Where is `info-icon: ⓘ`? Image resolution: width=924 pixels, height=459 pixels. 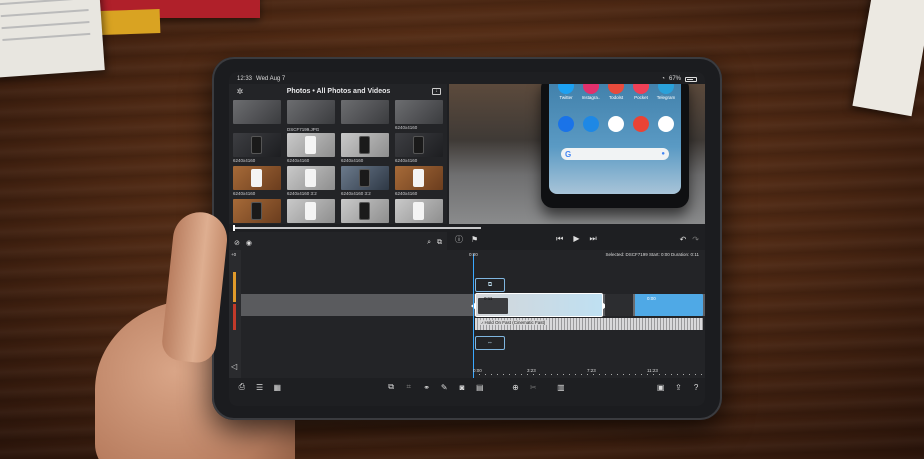
info-icon: ⓘ is located at coordinates (459, 239).